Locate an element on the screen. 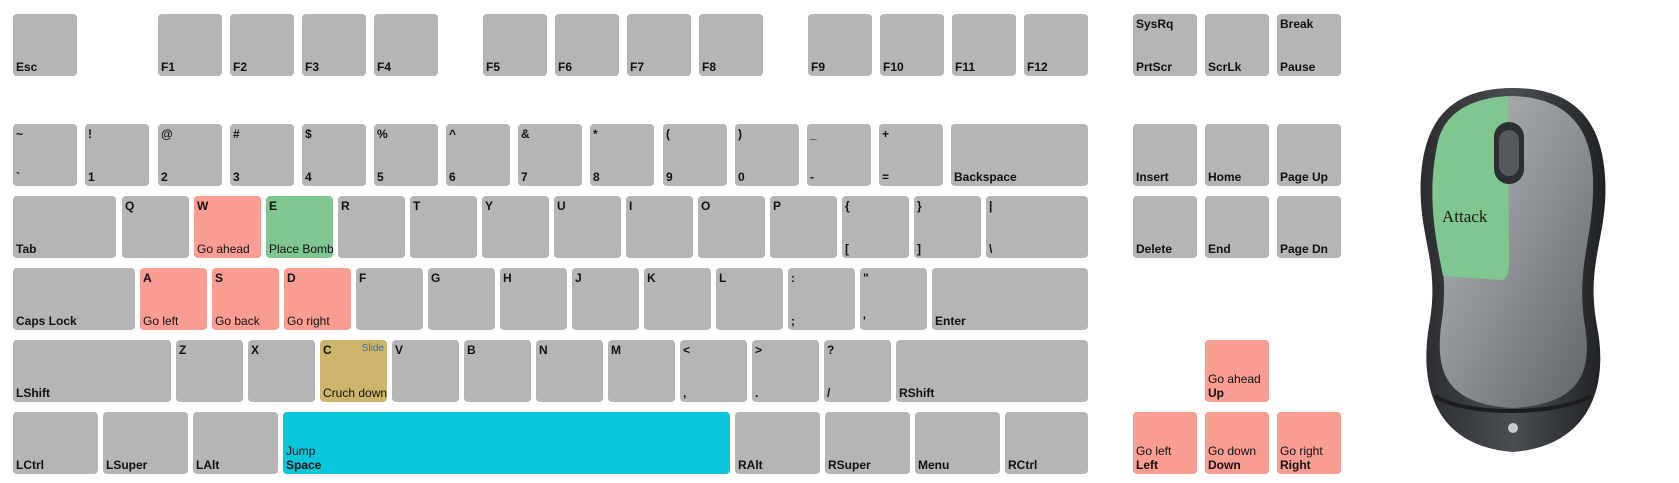  key-n1: ! 1 is located at coordinates (117, 155).